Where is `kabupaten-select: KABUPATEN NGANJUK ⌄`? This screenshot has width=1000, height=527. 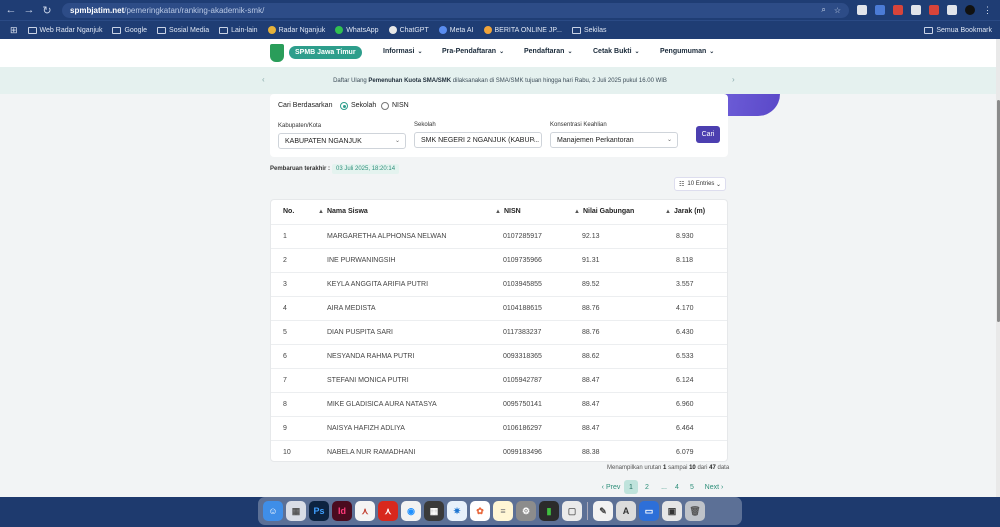 kabupaten-select: KABUPATEN NGANJUK ⌄ is located at coordinates (342, 141).